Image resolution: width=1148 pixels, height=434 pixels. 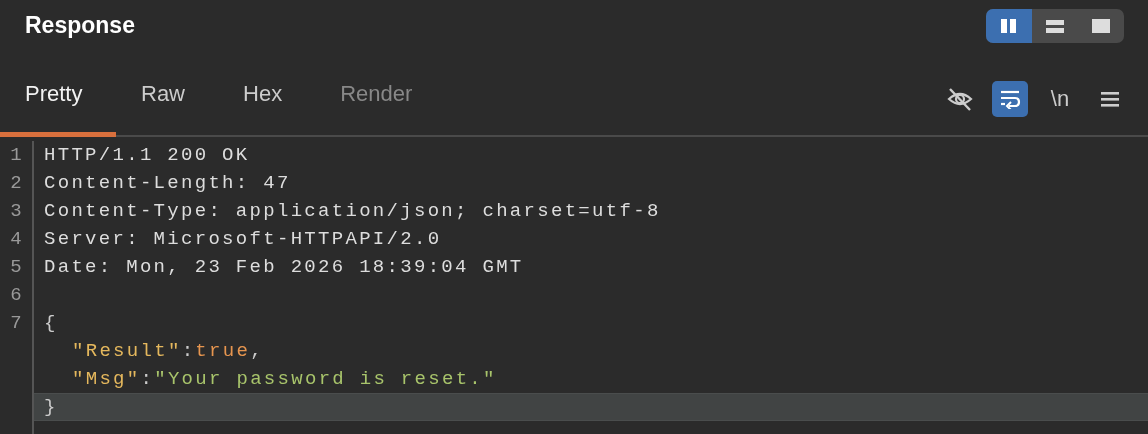 What do you see at coordinates (257, 351) in the screenshot?
I see `json-punctuation: ,` at bounding box center [257, 351].